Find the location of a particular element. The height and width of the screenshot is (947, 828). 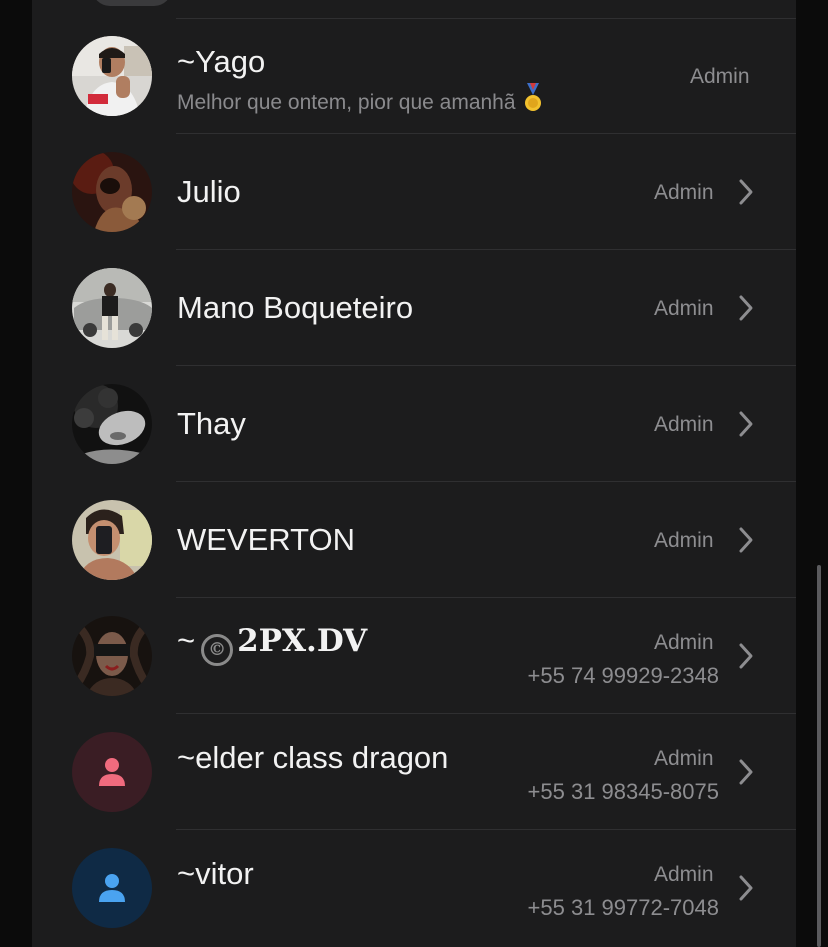

member-row-weverton: WEVERTON Admin is located at coordinates (414, 540).